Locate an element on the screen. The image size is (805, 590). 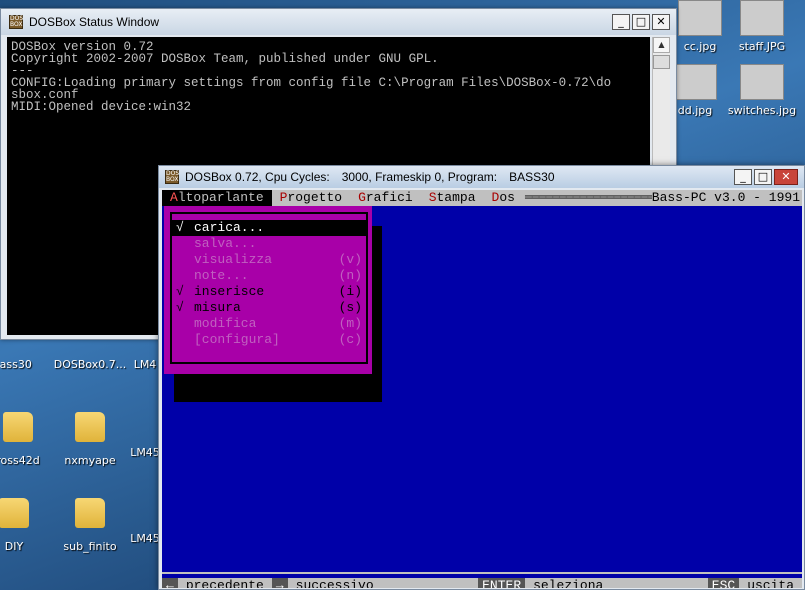
menu-item-label: [configura] is located at coordinates (237, 339).